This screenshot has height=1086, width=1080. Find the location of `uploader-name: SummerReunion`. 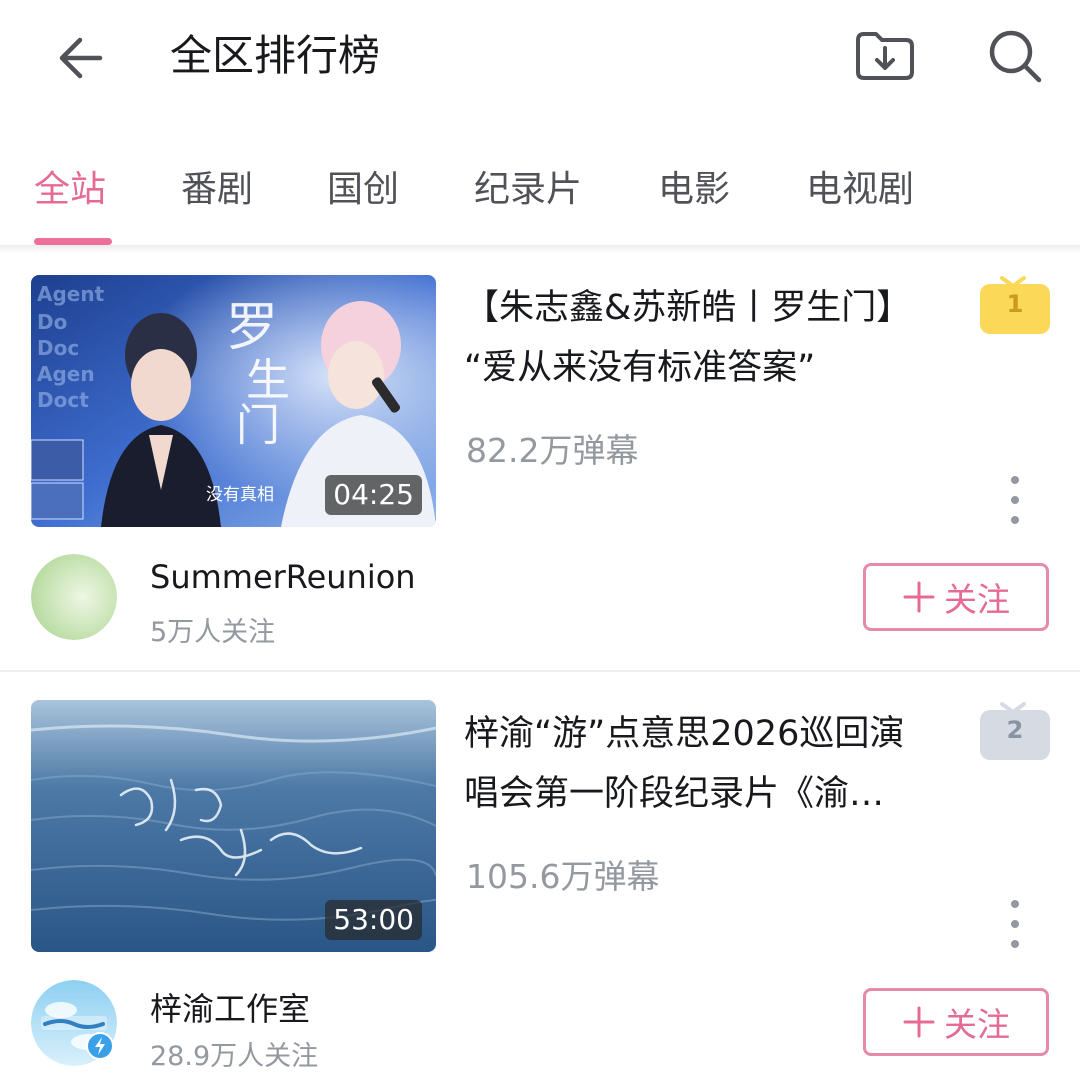

uploader-name: SummerReunion is located at coordinates (283, 577).